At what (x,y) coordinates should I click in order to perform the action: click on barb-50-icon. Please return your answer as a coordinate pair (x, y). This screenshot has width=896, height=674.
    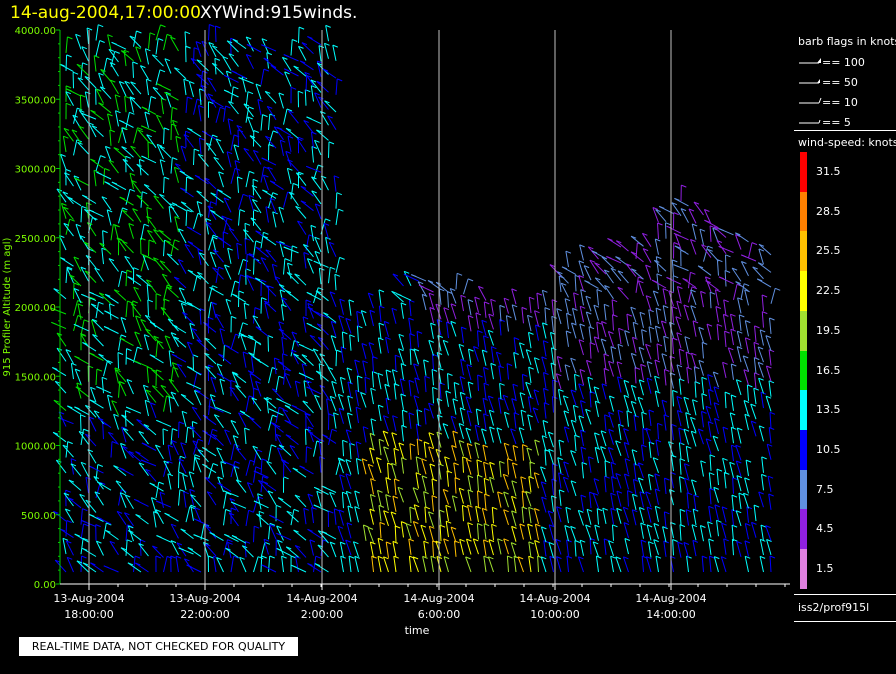
    Looking at the image, I should click on (809, 81).